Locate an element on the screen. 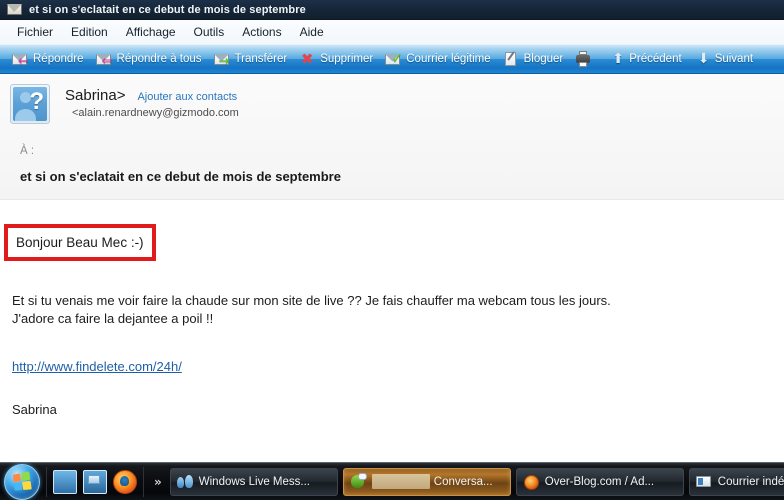  unknown-contact-icon: ? is located at coordinates (30, 104).